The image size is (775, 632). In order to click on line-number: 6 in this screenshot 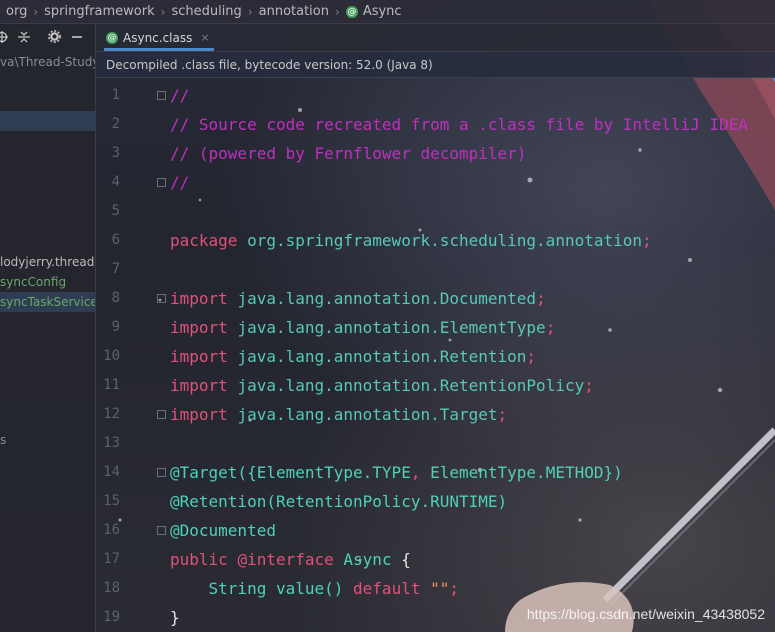, I will do `click(115, 240)`.